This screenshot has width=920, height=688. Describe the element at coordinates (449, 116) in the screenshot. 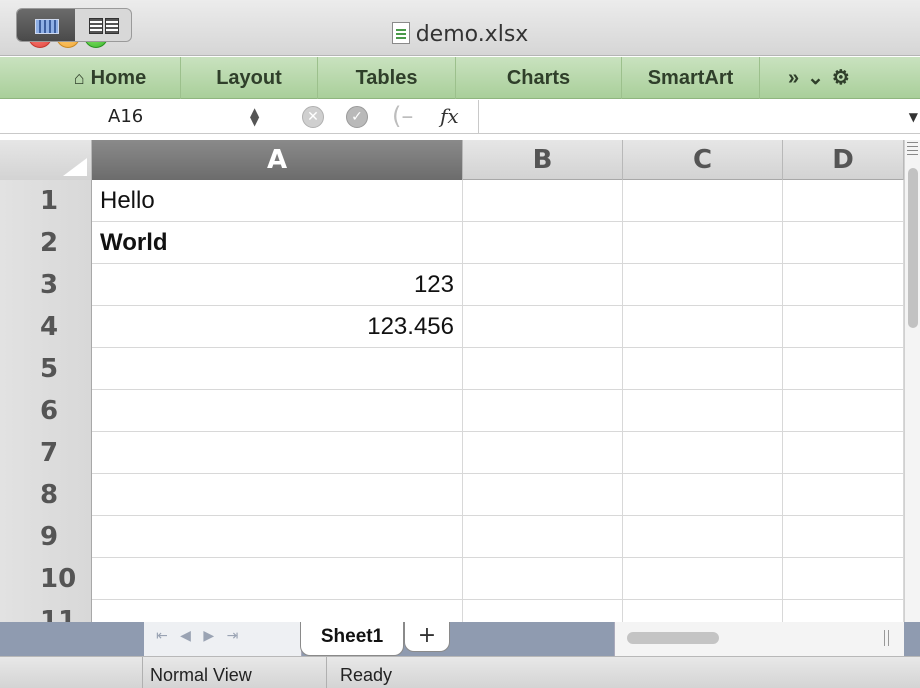

I see `function-button: fx` at that location.